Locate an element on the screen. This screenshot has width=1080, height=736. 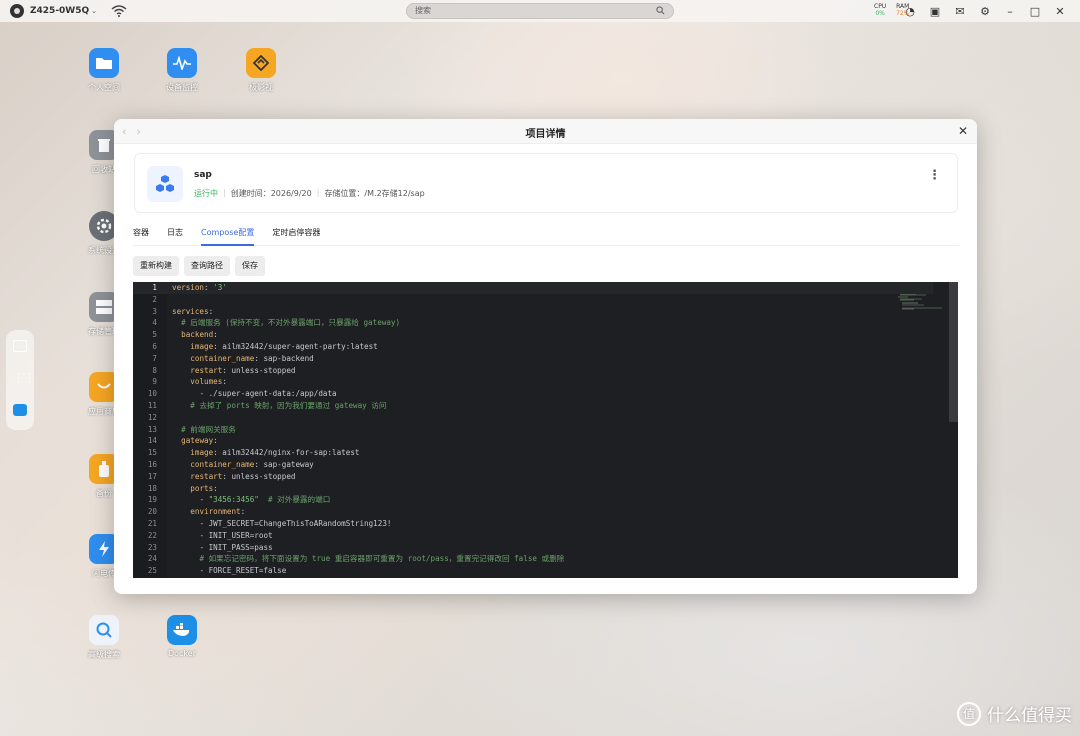
line-text: volumes: is located at coordinates (208, 382).